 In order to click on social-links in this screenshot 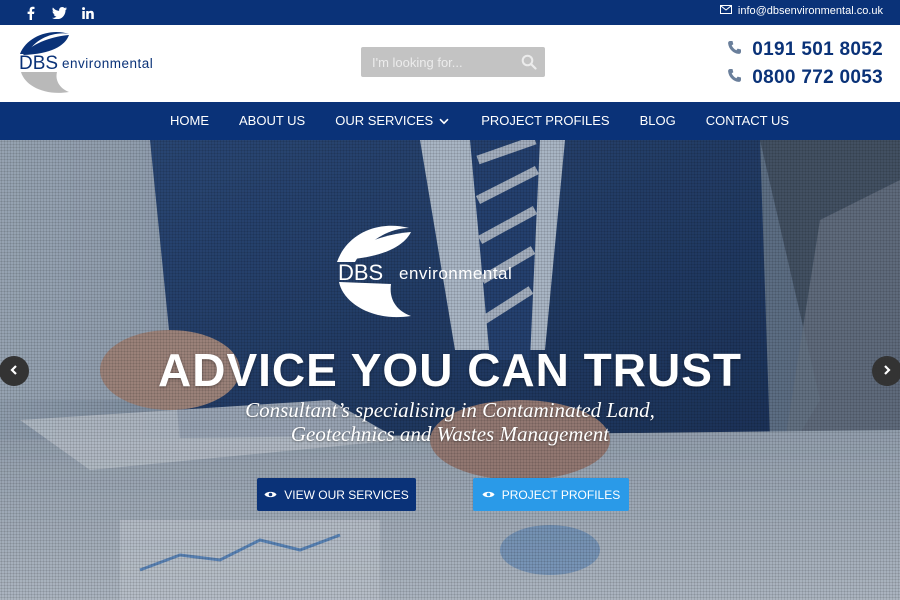, I will do `click(59, 13)`.